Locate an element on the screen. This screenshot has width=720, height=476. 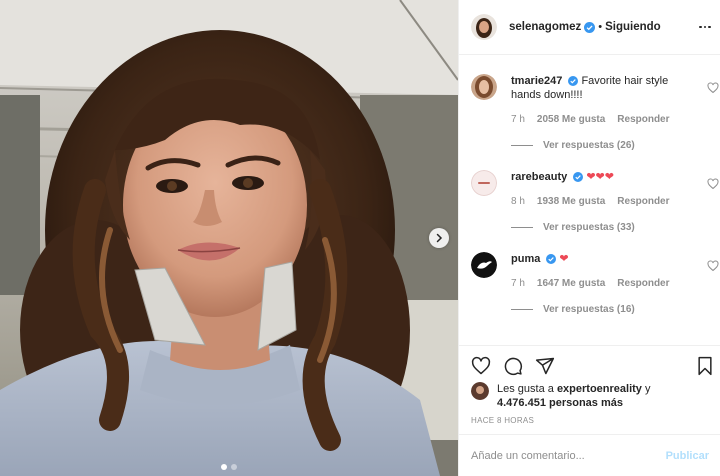
post-header: selenagomez • Siguiendo is located at coordinates (589, 27).